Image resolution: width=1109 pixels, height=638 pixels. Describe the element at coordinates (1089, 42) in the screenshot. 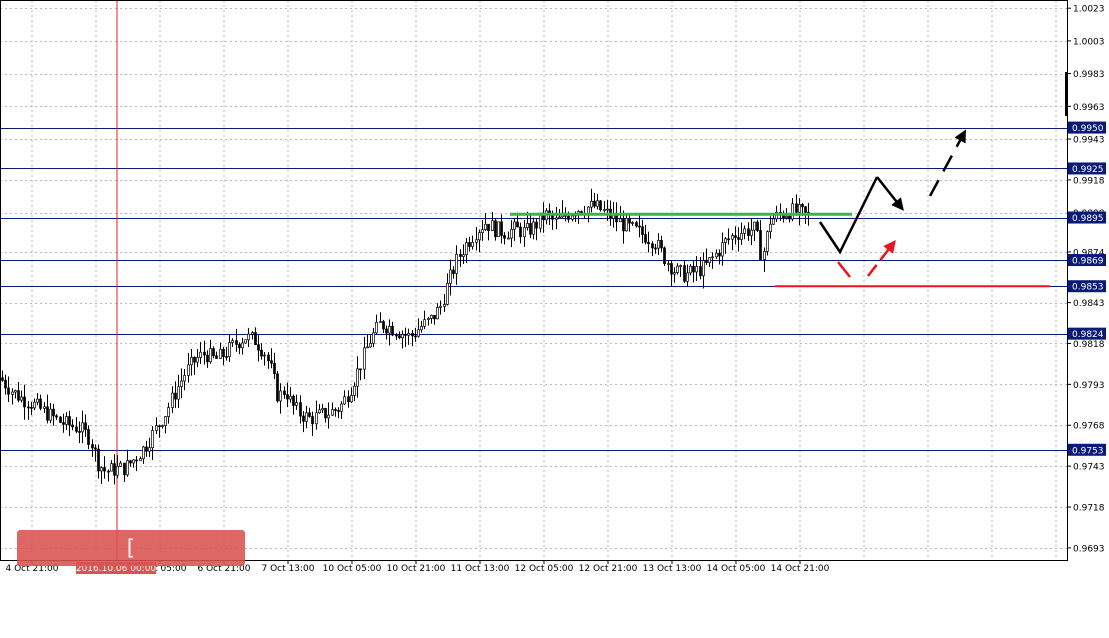

I see `y-tick-label: 1.0003` at that location.